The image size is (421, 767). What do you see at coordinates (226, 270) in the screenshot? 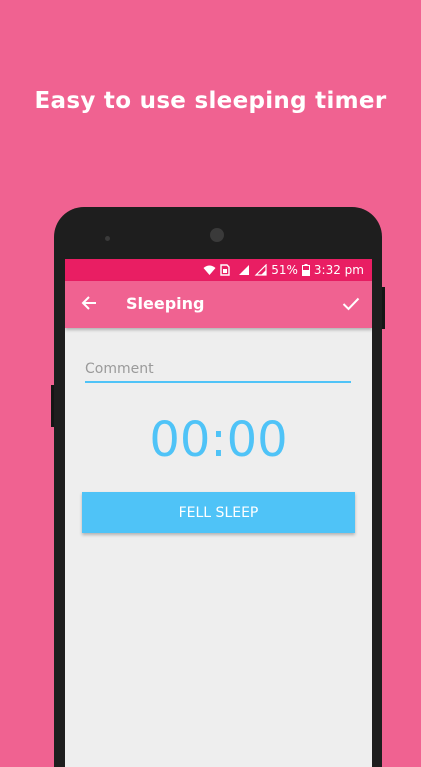
I see `sim-icon` at bounding box center [226, 270].